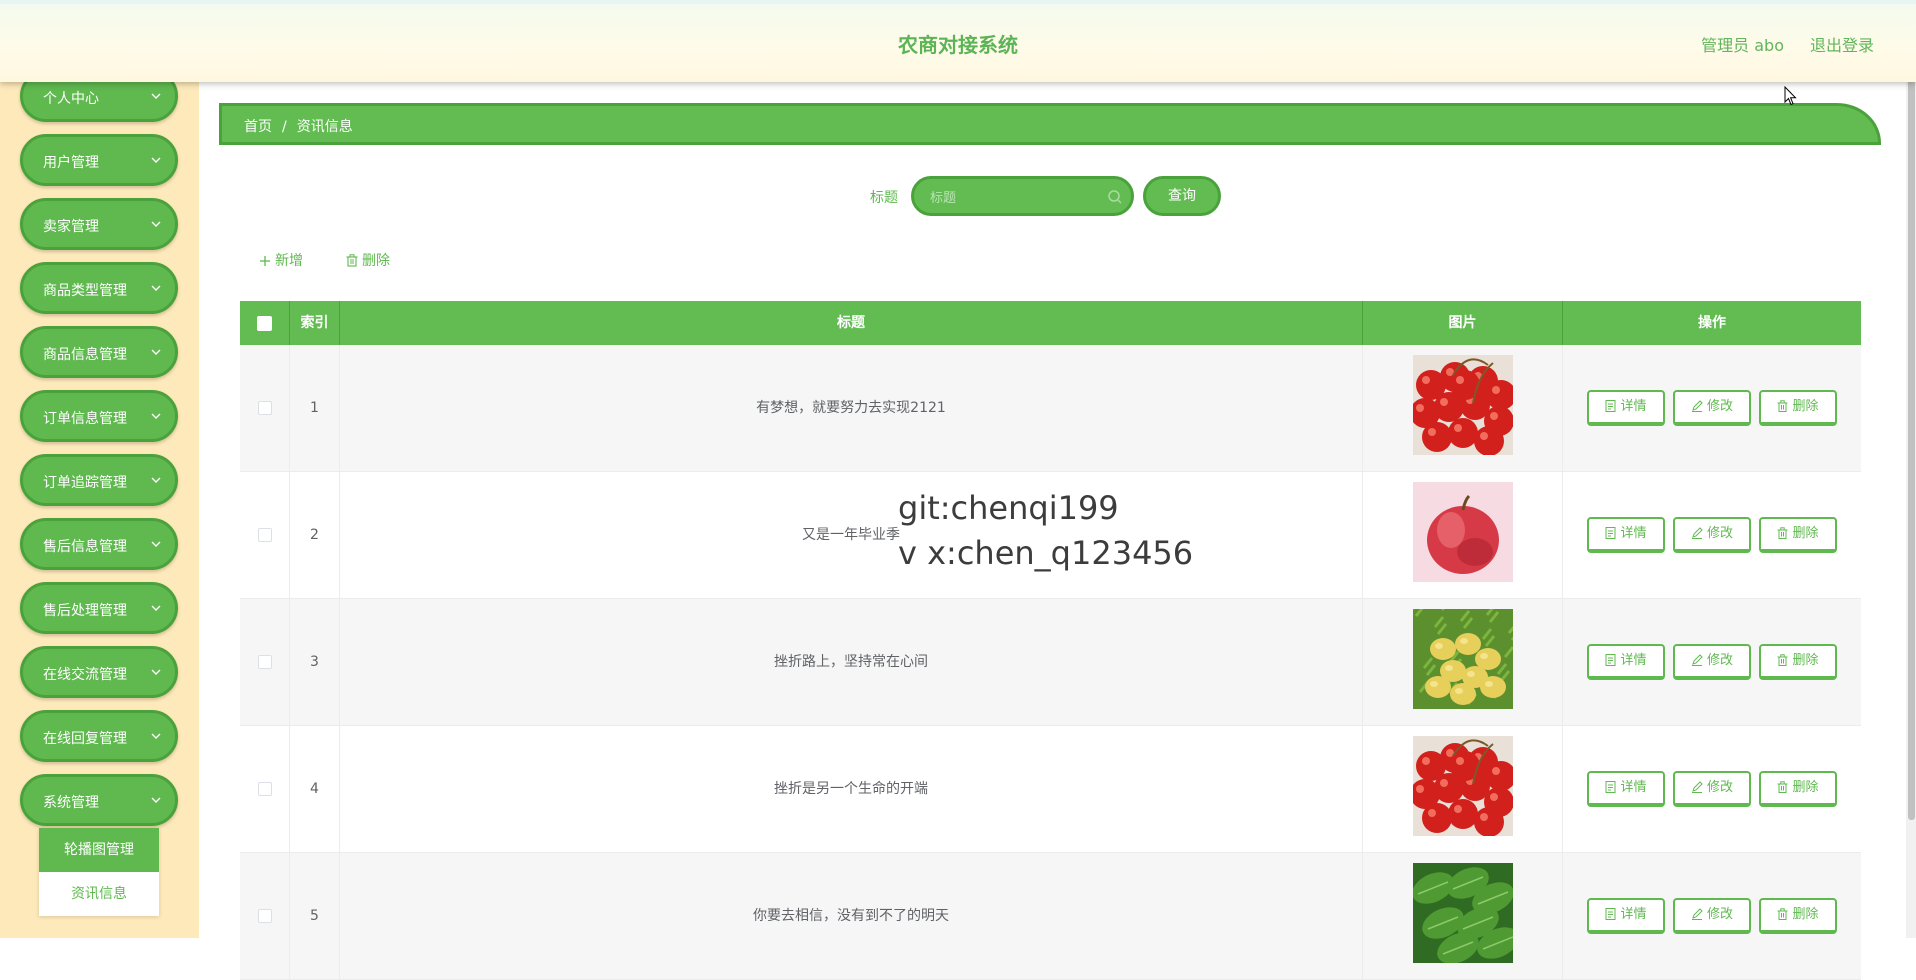 The image size is (1916, 980). Describe the element at coordinates (958, 41) in the screenshot. I see `top-header: 农商对接系统 管理员 abo 退出登录` at that location.